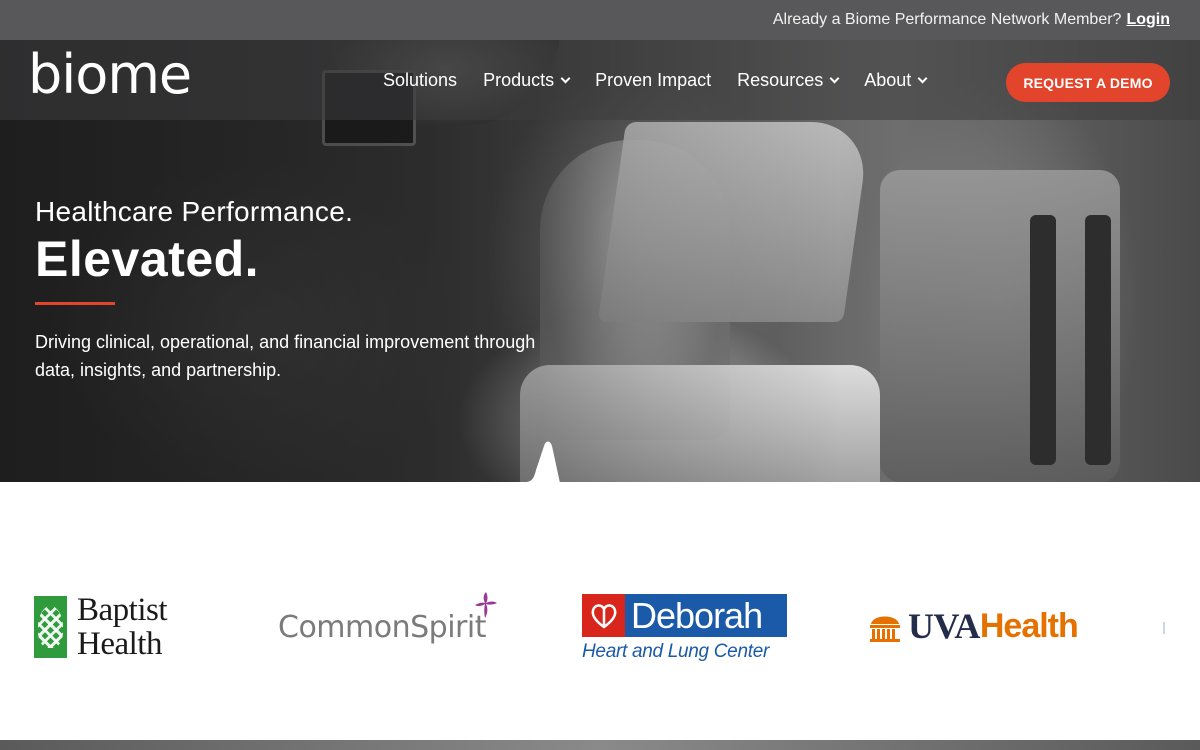 This screenshot has width=1200, height=750. Describe the element at coordinates (600, 745) in the screenshot. I see `next-section-edge` at that location.